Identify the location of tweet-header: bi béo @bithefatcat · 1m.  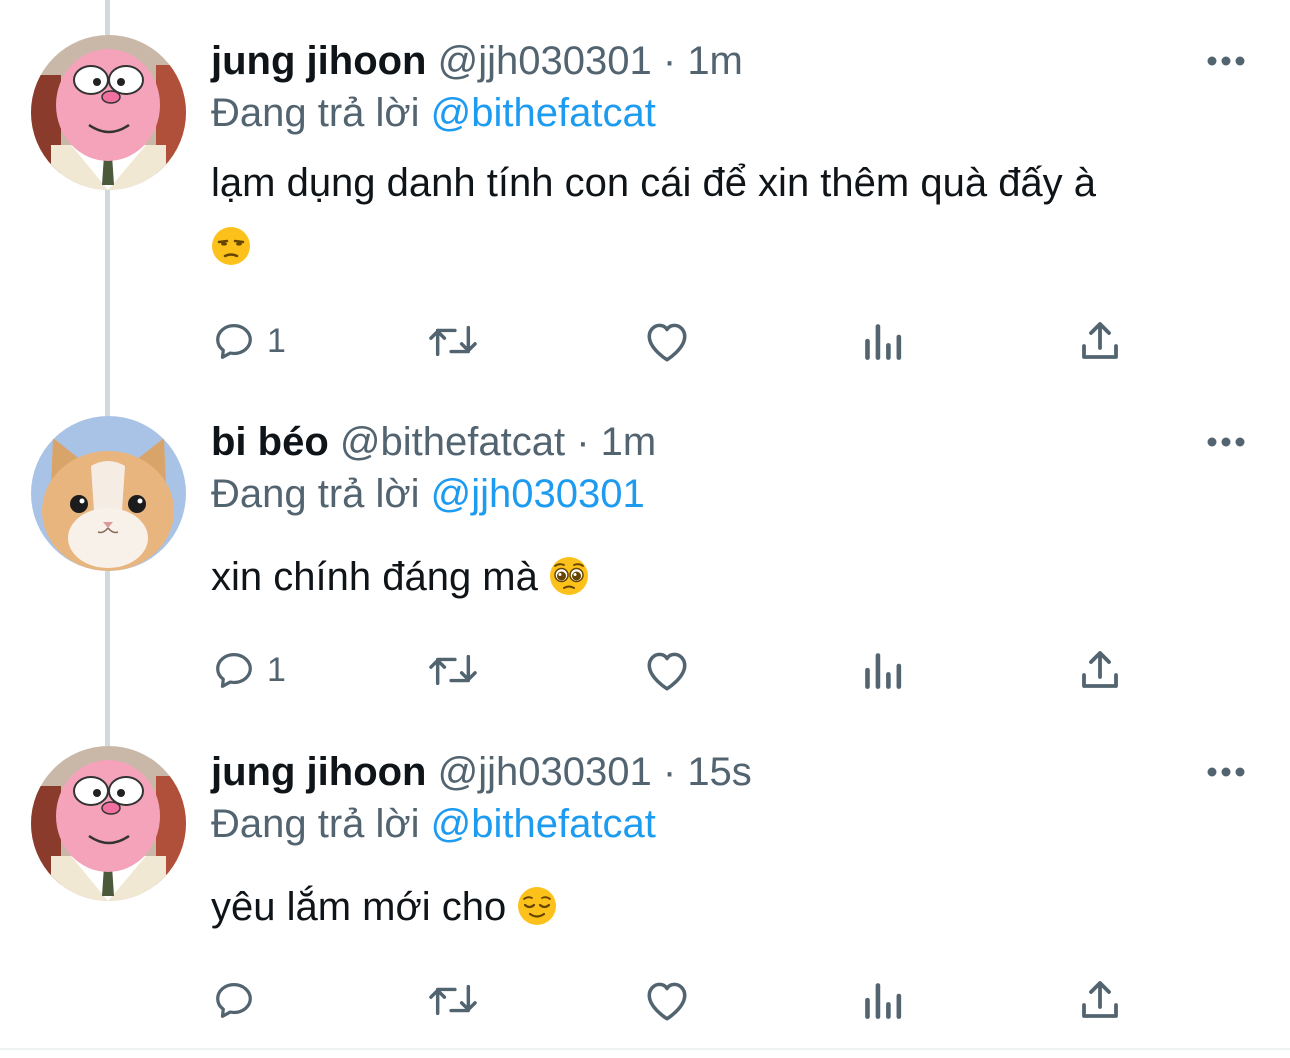
(433, 442).